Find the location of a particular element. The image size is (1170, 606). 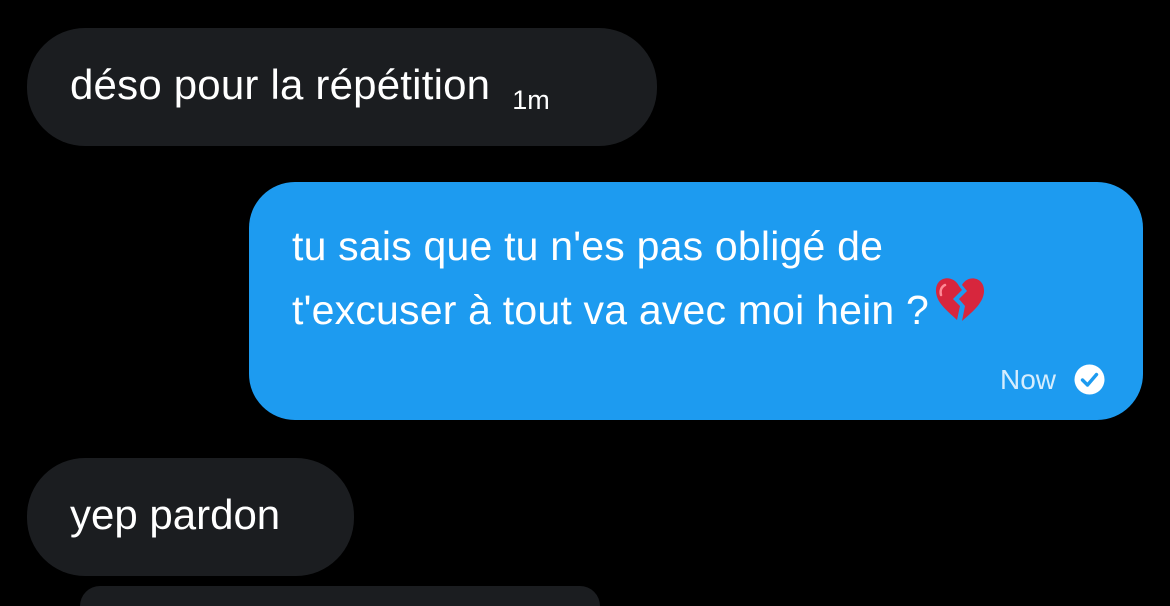

message-text: yep pardon is located at coordinates (175, 514).